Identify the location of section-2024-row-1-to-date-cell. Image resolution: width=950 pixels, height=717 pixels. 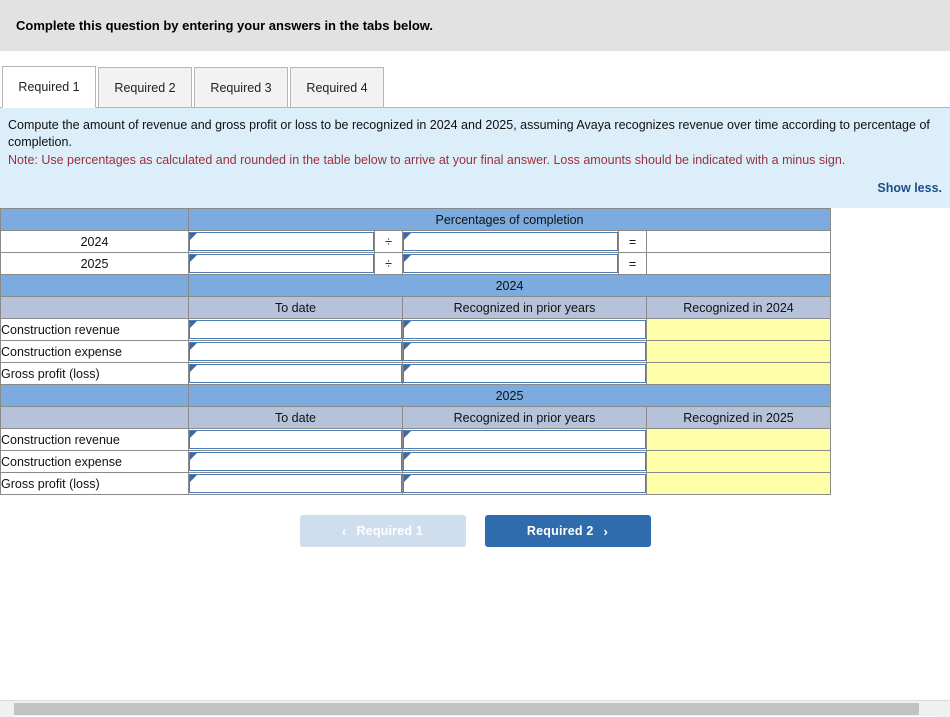
(296, 352).